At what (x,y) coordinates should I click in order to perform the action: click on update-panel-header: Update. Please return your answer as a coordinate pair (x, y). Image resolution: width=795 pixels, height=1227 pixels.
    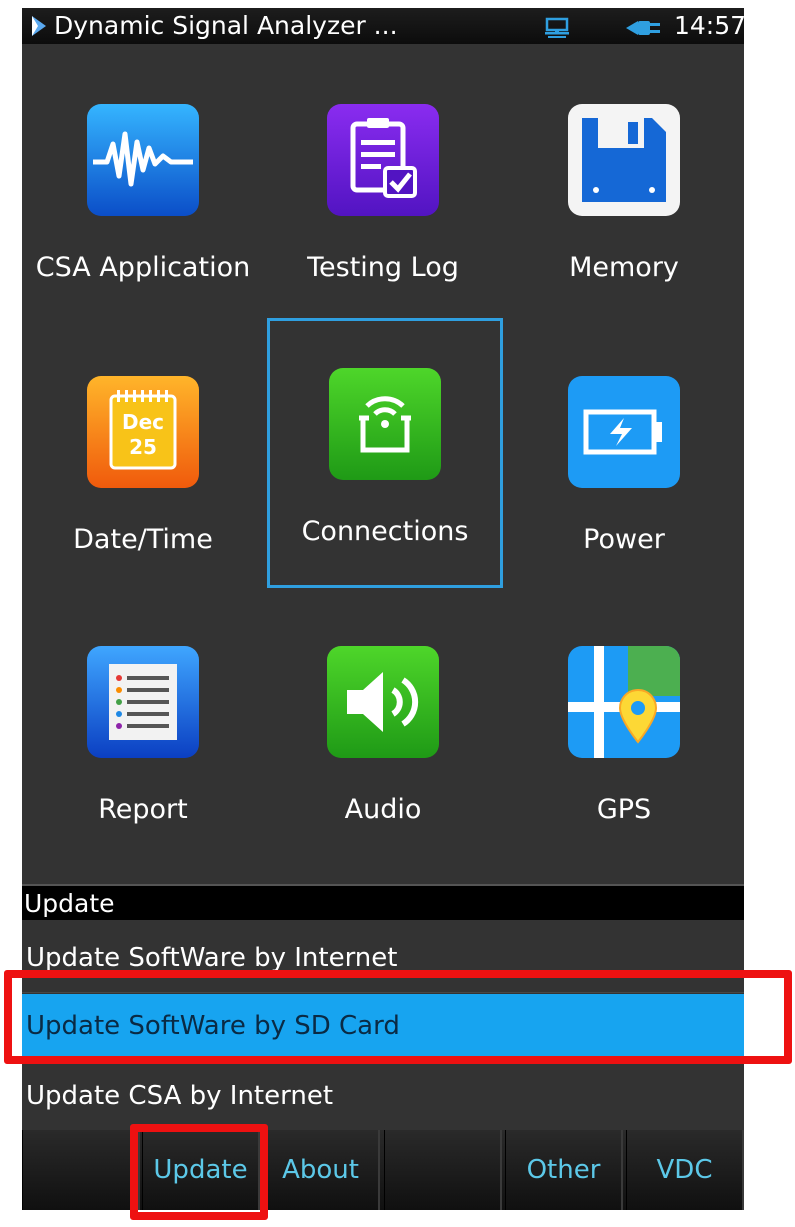
    Looking at the image, I should click on (383, 902).